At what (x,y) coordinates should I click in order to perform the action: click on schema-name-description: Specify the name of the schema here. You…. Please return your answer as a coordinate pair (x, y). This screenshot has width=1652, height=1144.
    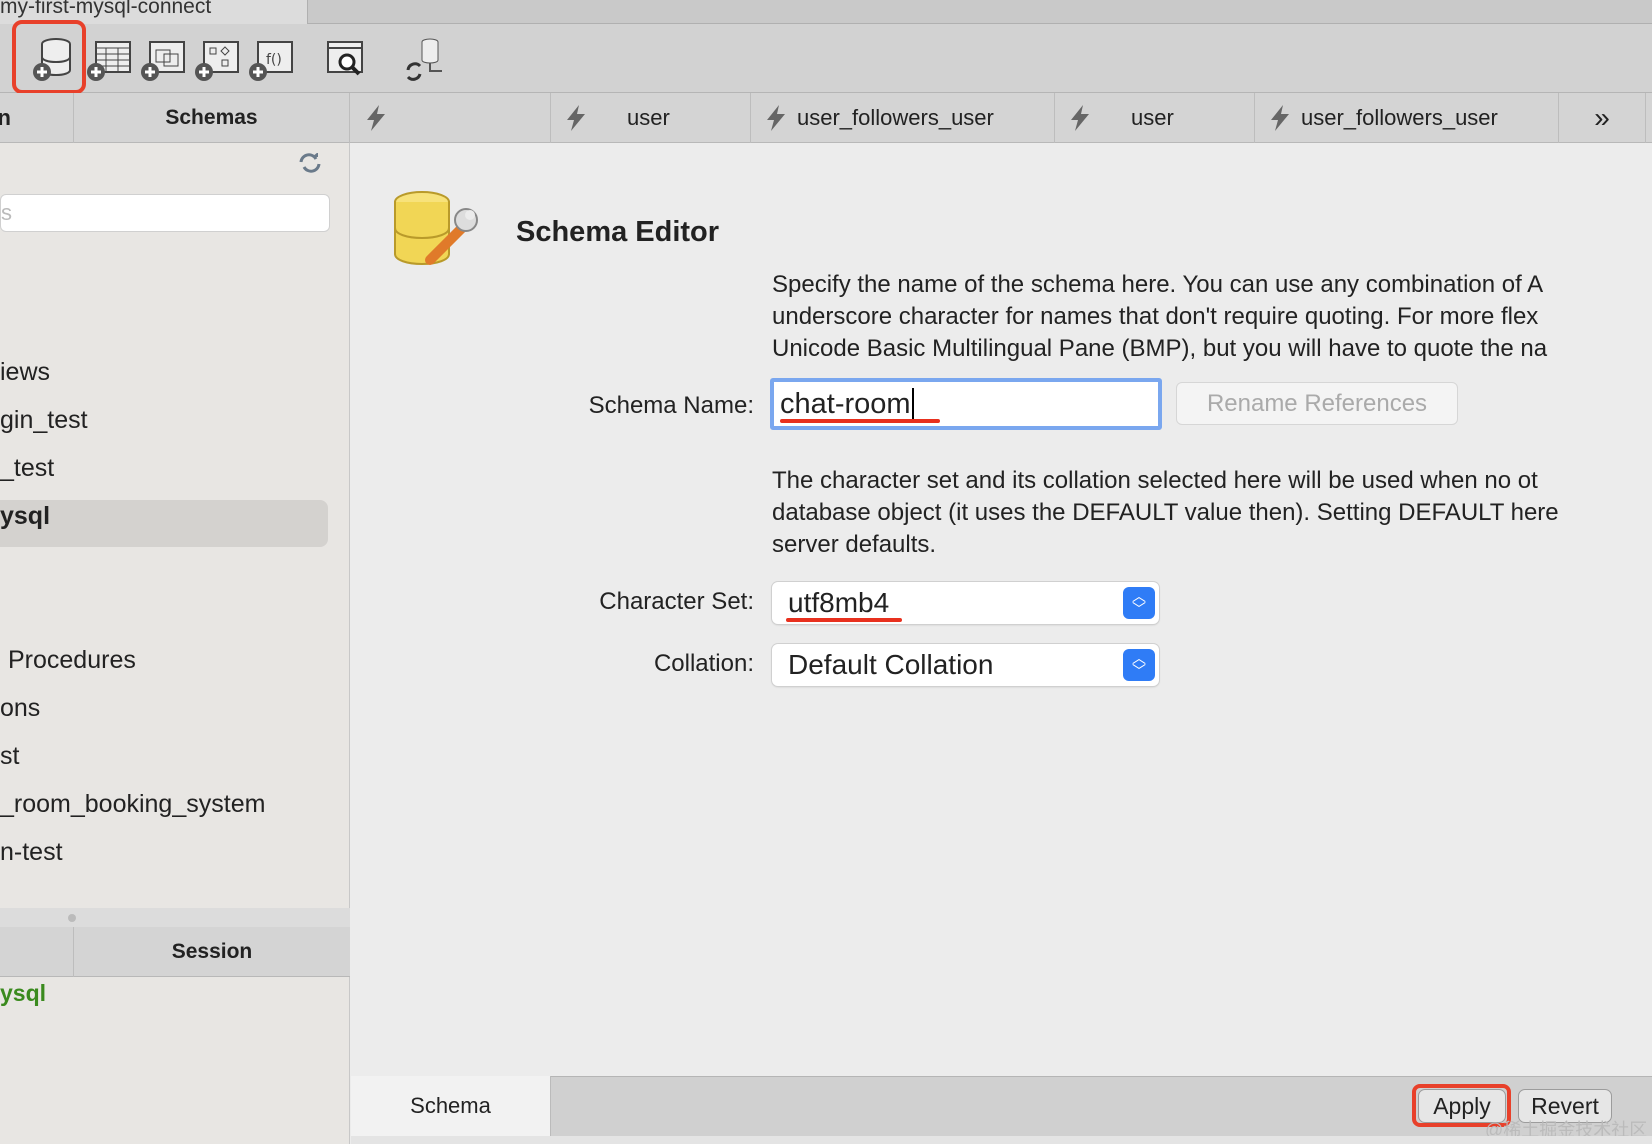
    Looking at the image, I should click on (1212, 317).